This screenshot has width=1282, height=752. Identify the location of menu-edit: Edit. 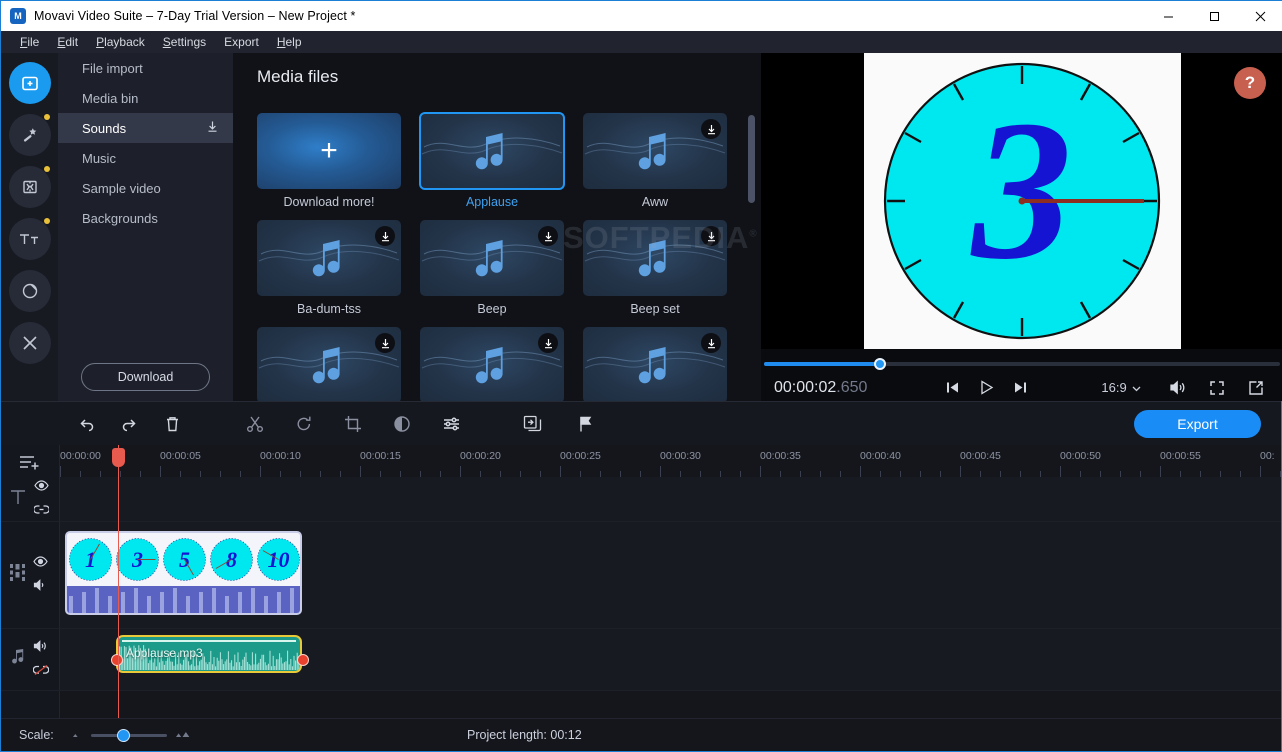
(67, 42).